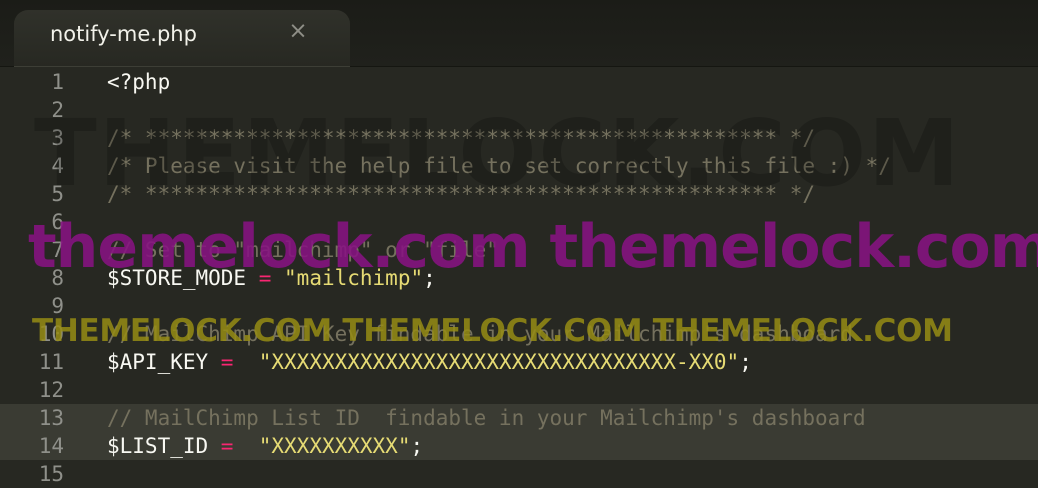  I want to click on code-text: $LIST_ID = "XXXXXXXXXX";, so click(265, 446).